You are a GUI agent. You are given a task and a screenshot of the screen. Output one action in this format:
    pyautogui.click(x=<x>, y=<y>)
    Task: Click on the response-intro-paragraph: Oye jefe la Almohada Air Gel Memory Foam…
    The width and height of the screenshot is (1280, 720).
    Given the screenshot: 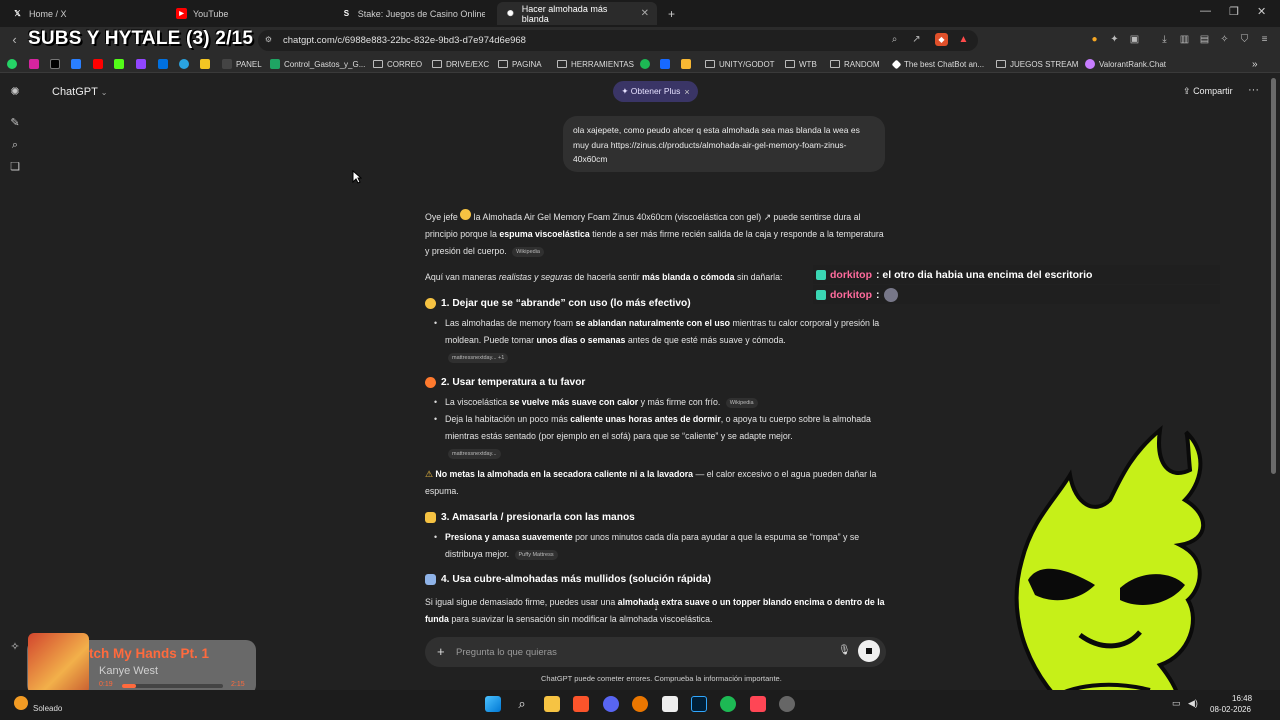 What is the action you would take?
    pyautogui.click(x=657, y=234)
    